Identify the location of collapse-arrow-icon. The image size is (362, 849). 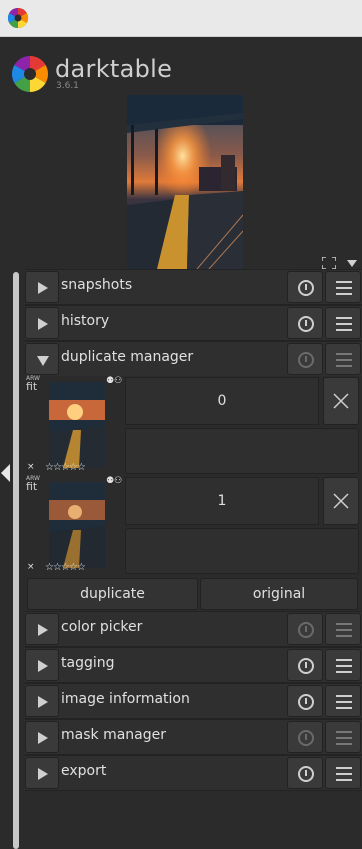
(352, 263).